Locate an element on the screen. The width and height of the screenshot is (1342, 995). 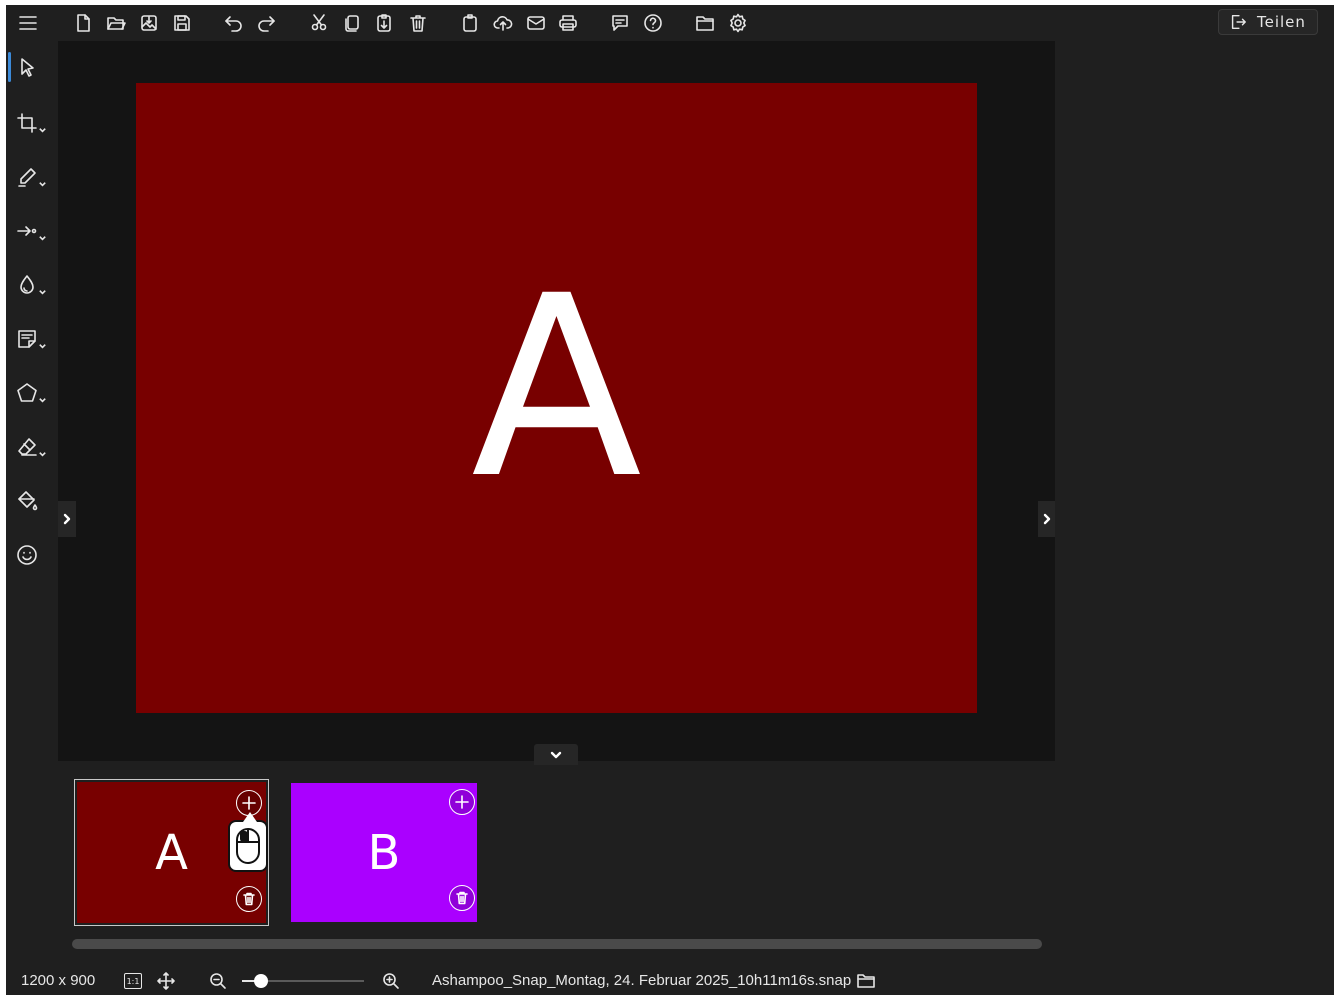
expand-right-panel-button is located at coordinates (1047, 519).